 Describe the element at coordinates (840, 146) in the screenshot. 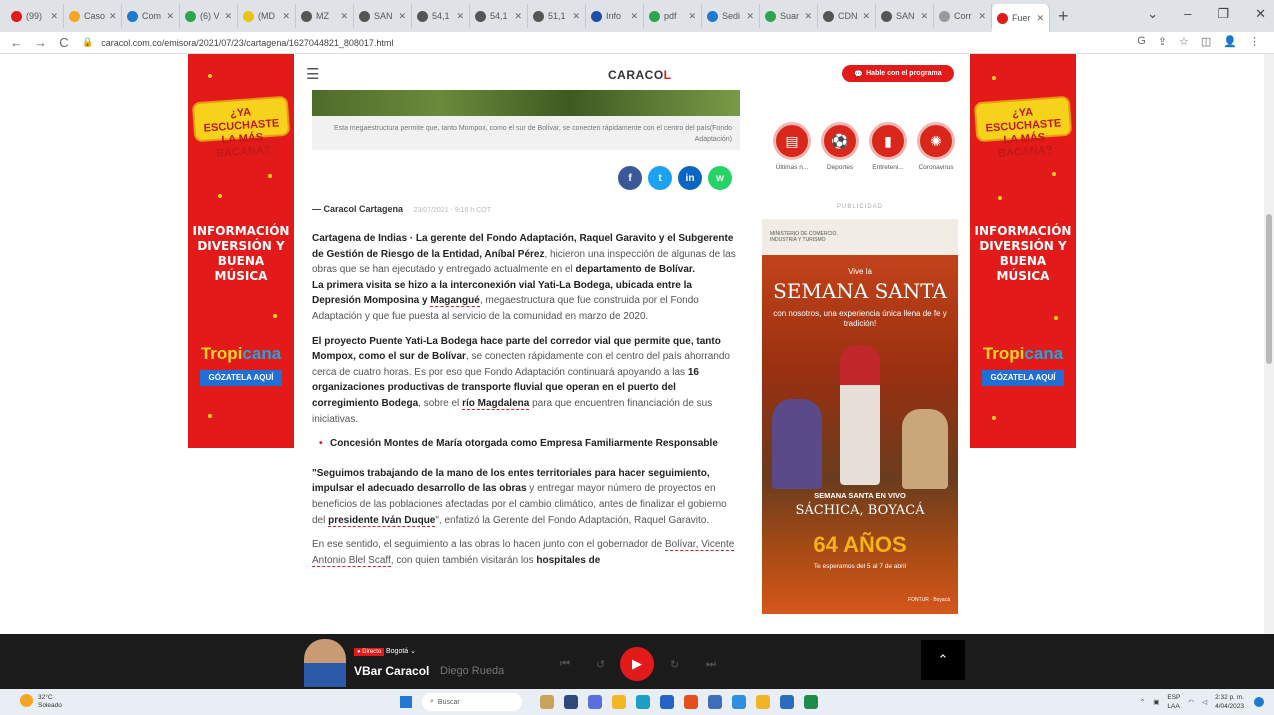

I see `category-item: ⚽ Deportes` at that location.